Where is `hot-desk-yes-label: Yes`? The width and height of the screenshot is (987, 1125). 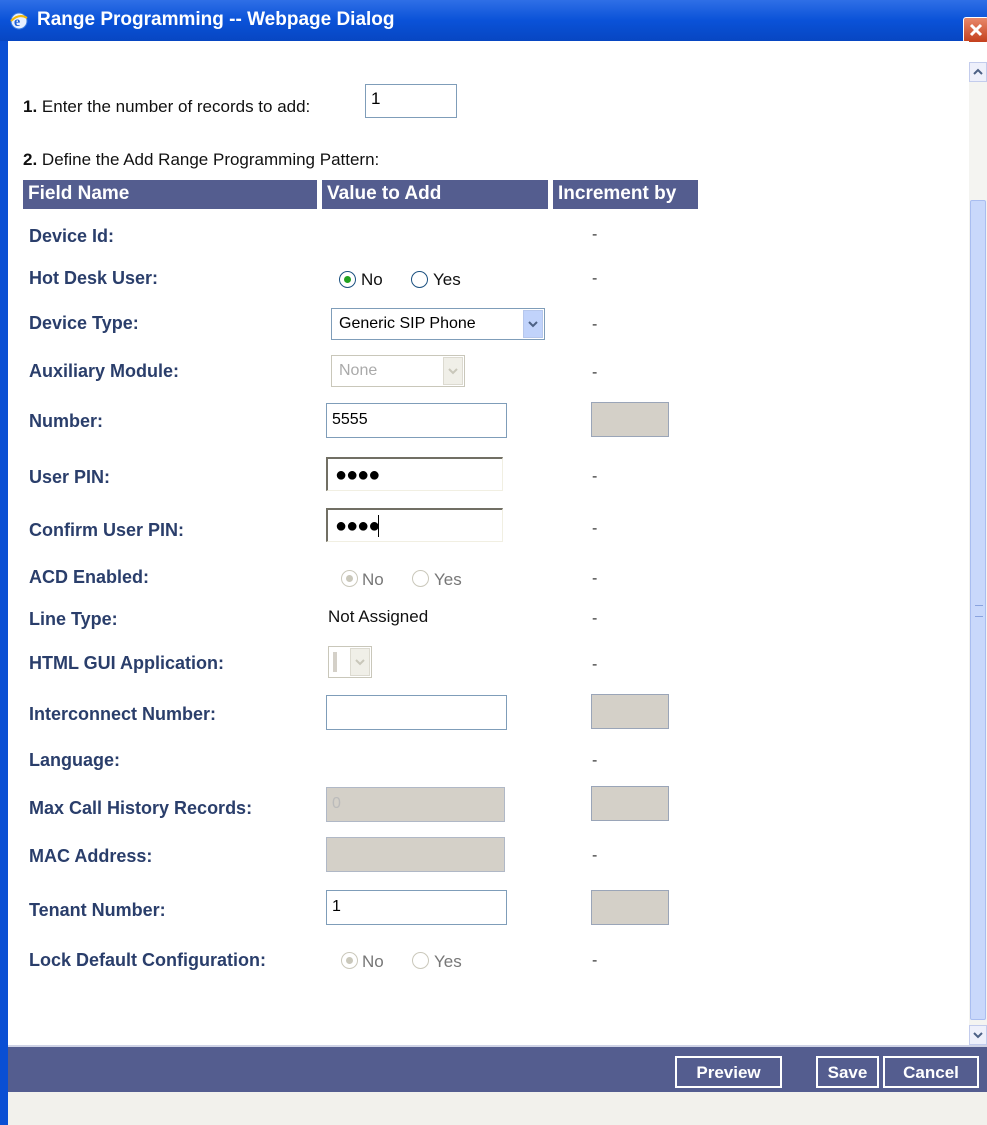
hot-desk-yes-label: Yes is located at coordinates (447, 279).